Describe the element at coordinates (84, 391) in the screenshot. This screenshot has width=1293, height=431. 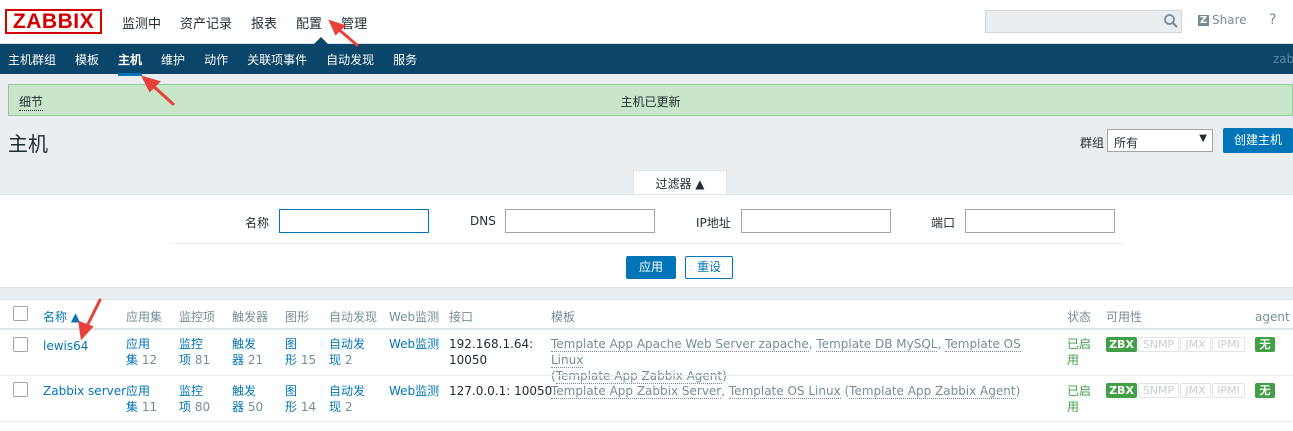
I see `host-name-link: Zabbix server` at that location.